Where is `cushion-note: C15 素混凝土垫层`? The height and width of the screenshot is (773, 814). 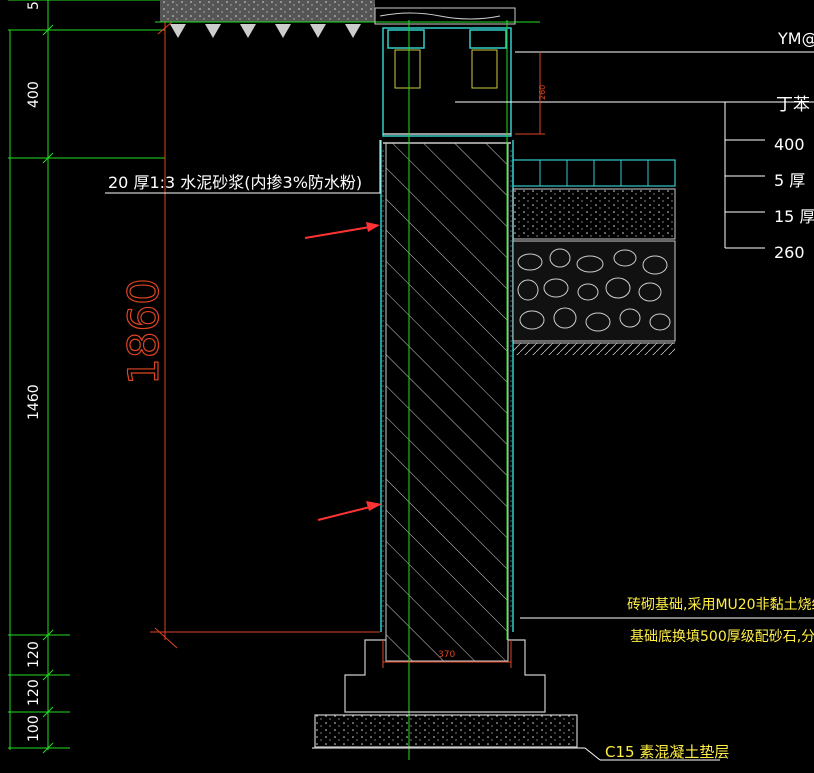
cushion-note: C15 素混凝土垫层 is located at coordinates (667, 752).